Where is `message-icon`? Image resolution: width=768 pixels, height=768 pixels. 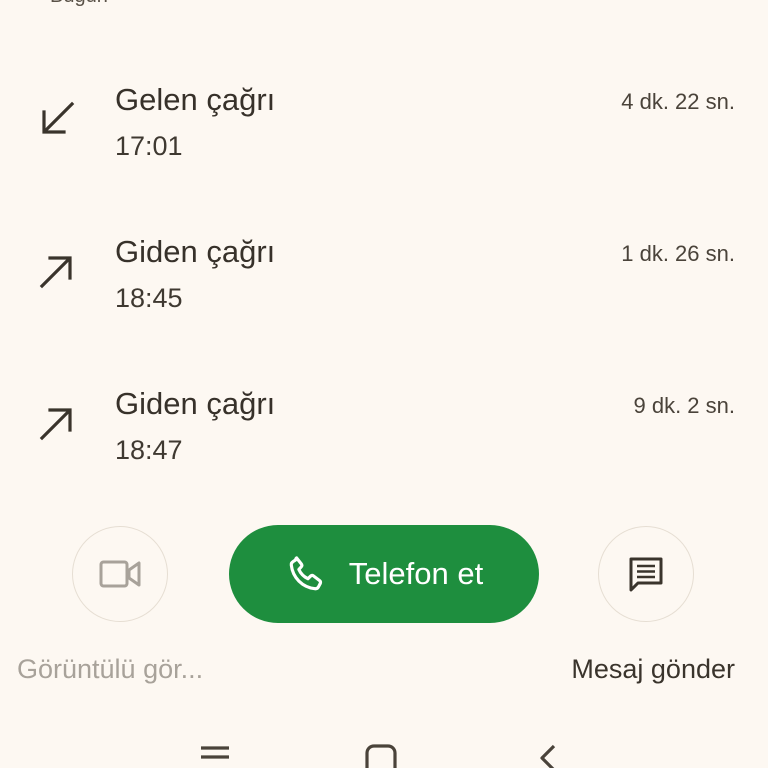 message-icon is located at coordinates (646, 574).